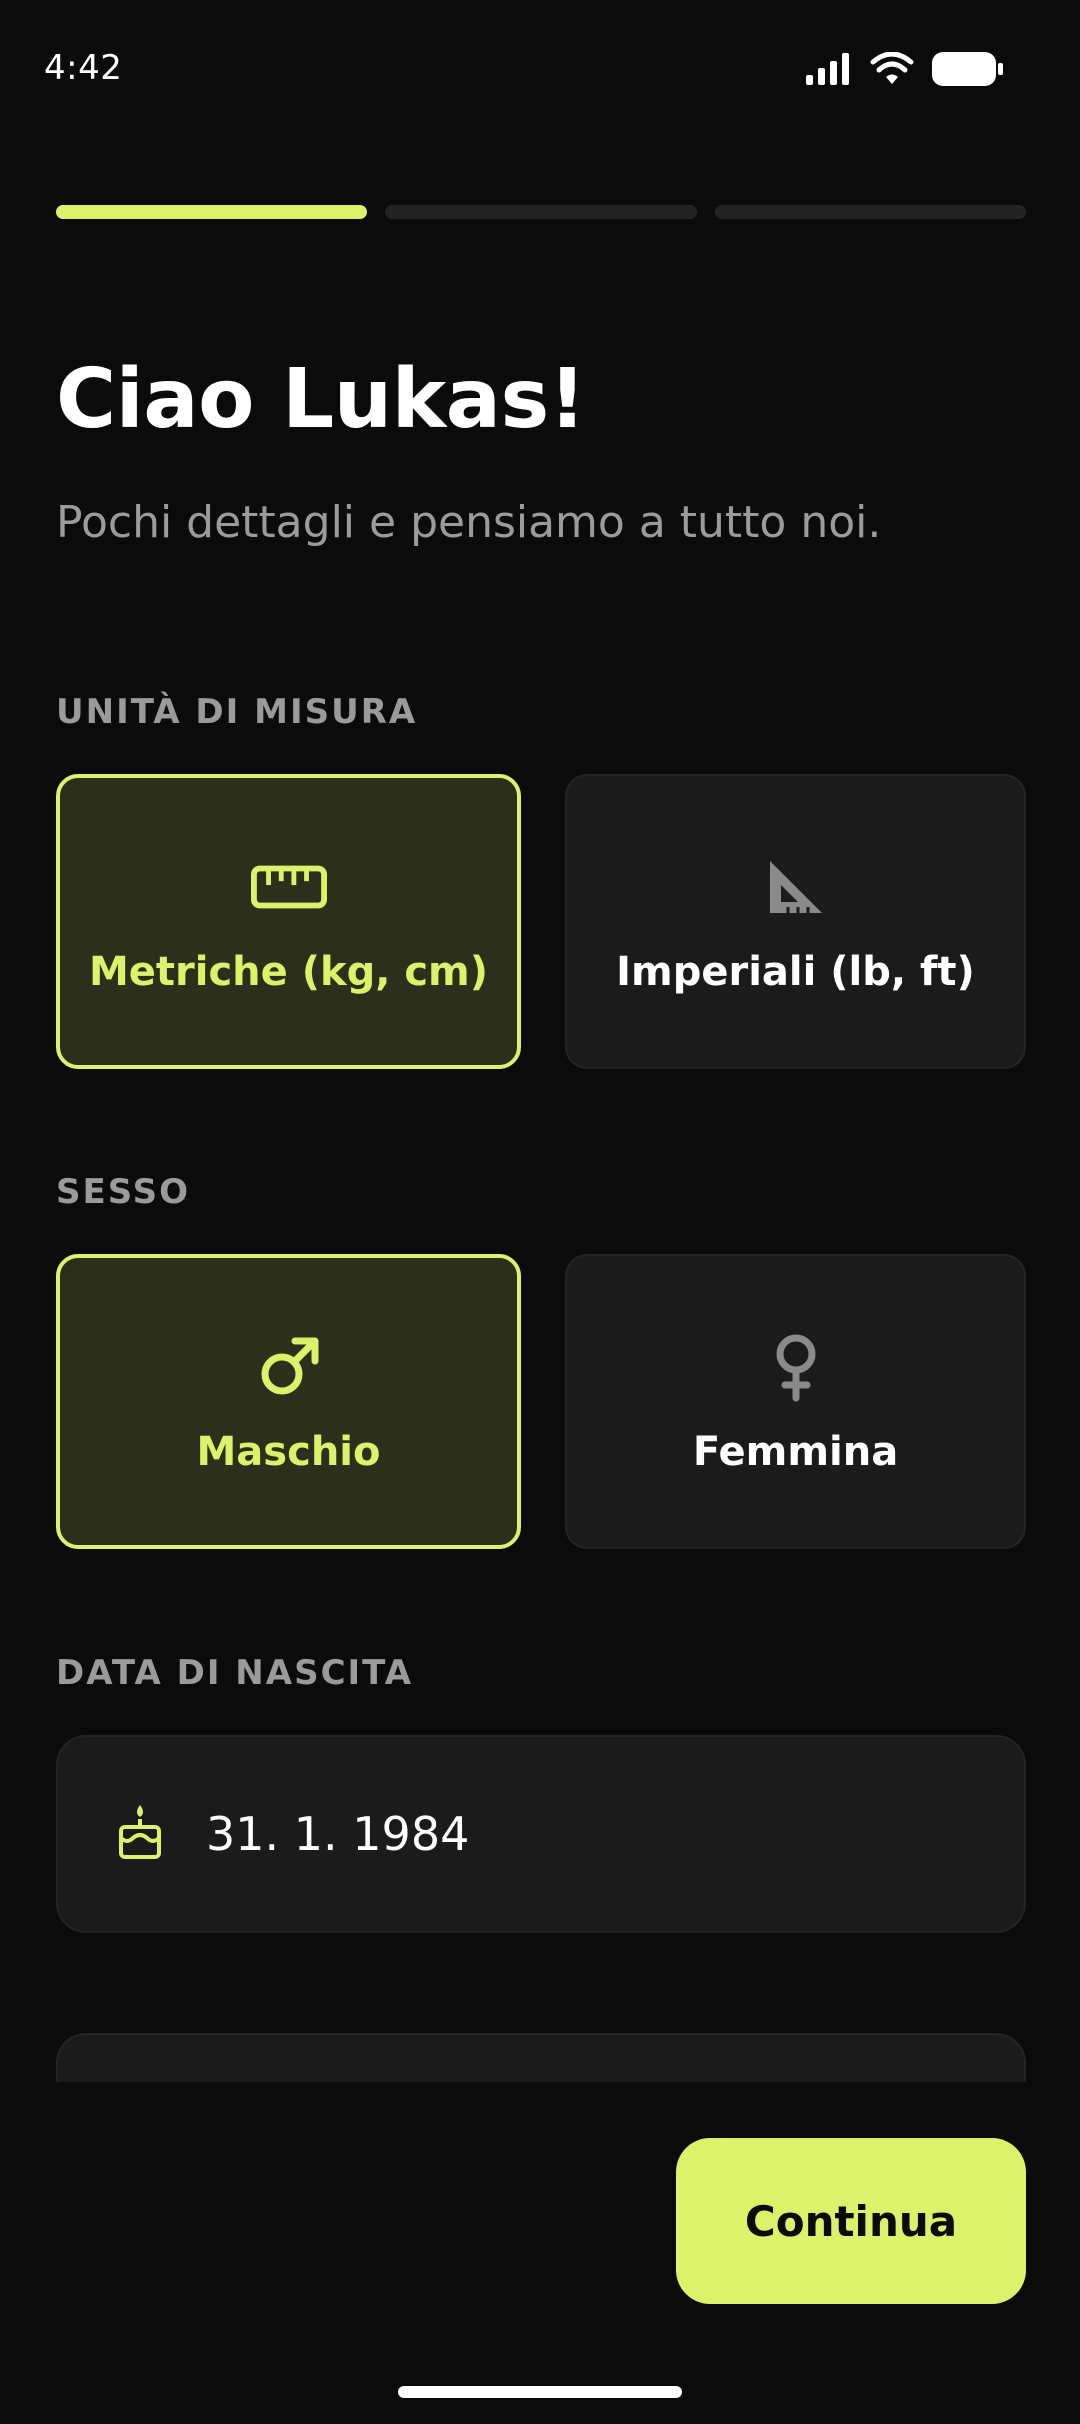  What do you see at coordinates (540, 70) in the screenshot?
I see `status-bar: 4:42` at bounding box center [540, 70].